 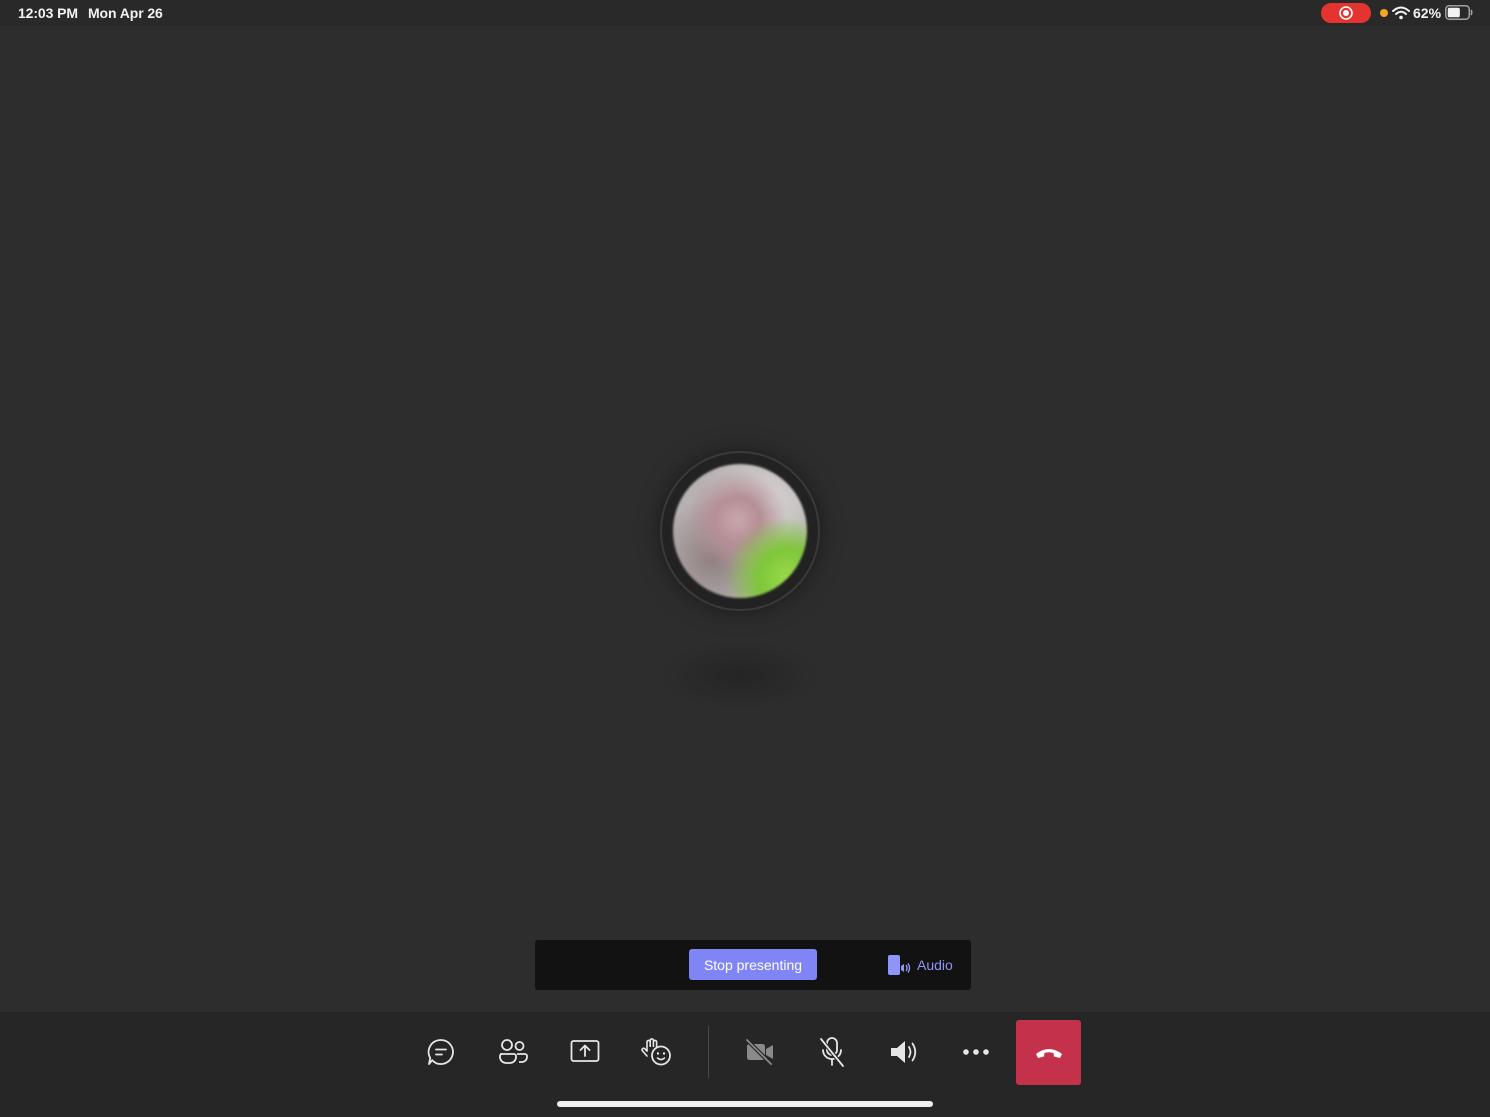 I want to click on reactions-button, so click(x=657, y=1052).